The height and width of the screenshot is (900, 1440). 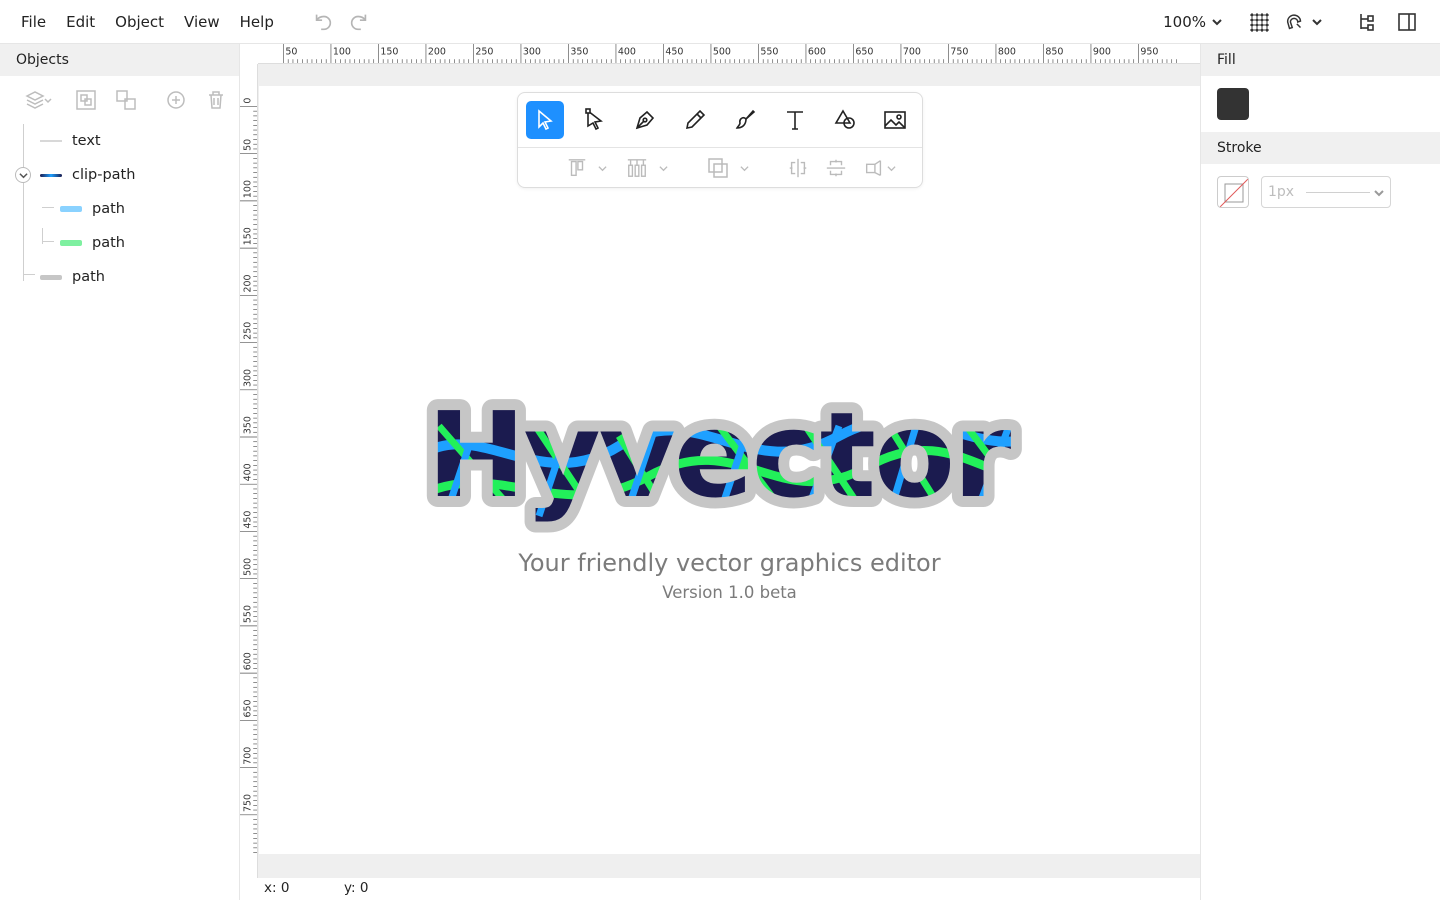 I want to click on stroke-header: Stroke, so click(x=1320, y=148).